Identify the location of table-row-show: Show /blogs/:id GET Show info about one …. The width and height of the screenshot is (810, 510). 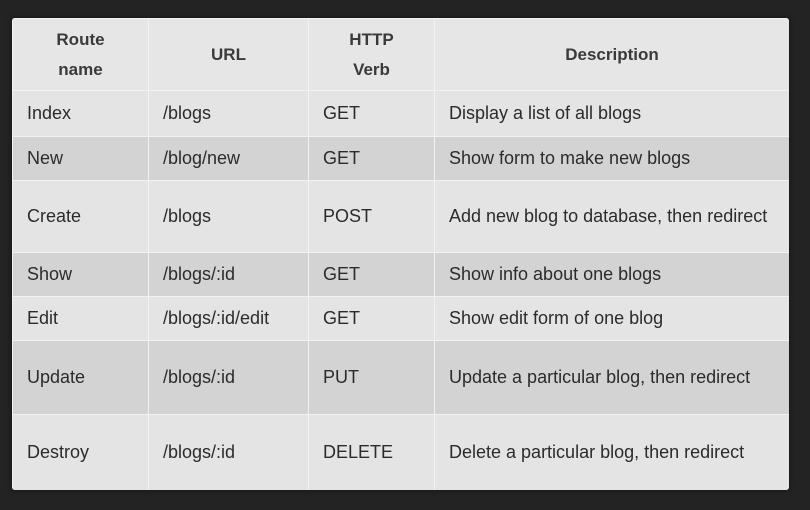
(400, 274).